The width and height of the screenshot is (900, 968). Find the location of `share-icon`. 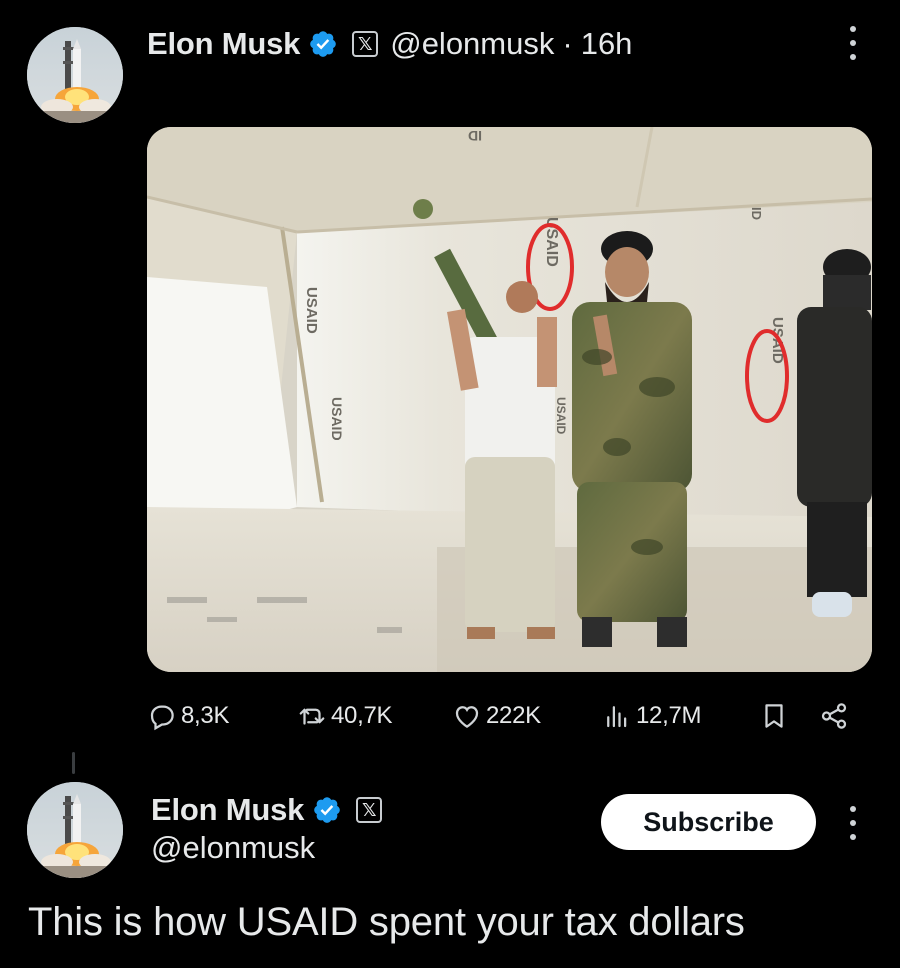

share-icon is located at coordinates (834, 716).